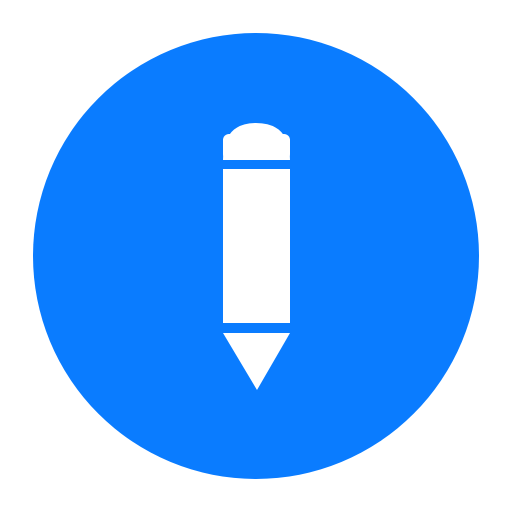 The image size is (512, 512). I want to click on pencil-body, so click(256, 246).